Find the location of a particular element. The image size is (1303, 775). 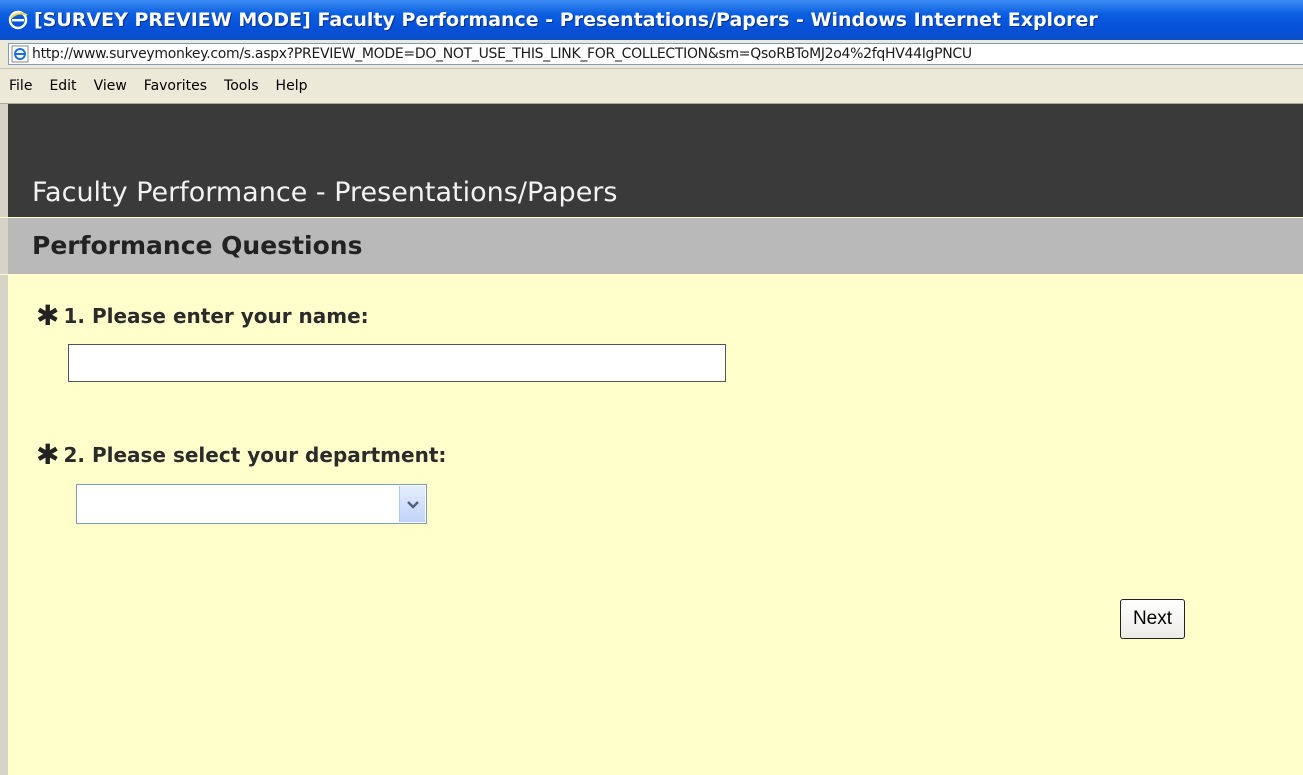

menu-tools: Tools is located at coordinates (241, 86).